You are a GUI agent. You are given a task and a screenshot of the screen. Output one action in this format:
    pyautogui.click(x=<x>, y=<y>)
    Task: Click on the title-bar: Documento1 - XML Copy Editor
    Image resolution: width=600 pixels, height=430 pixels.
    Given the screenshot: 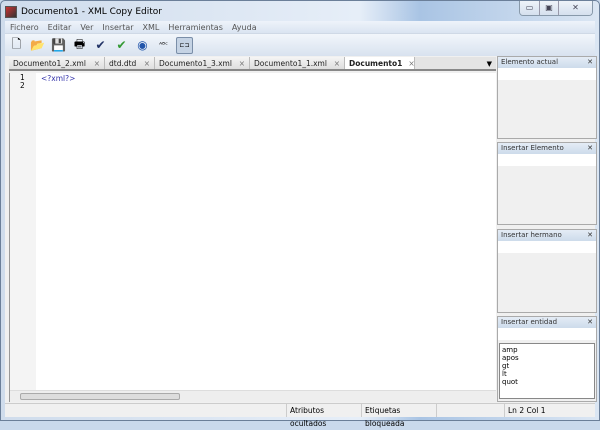 What is the action you would take?
    pyautogui.click(x=83, y=12)
    